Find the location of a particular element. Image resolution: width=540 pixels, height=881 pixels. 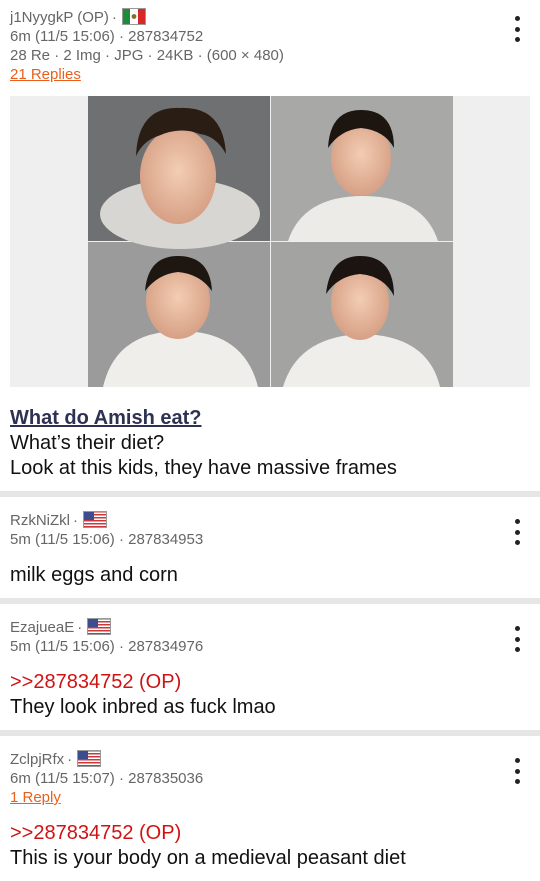

post-timestamp-id: 5m (11/5 15:06) · 287834953 is located at coordinates (107, 539).